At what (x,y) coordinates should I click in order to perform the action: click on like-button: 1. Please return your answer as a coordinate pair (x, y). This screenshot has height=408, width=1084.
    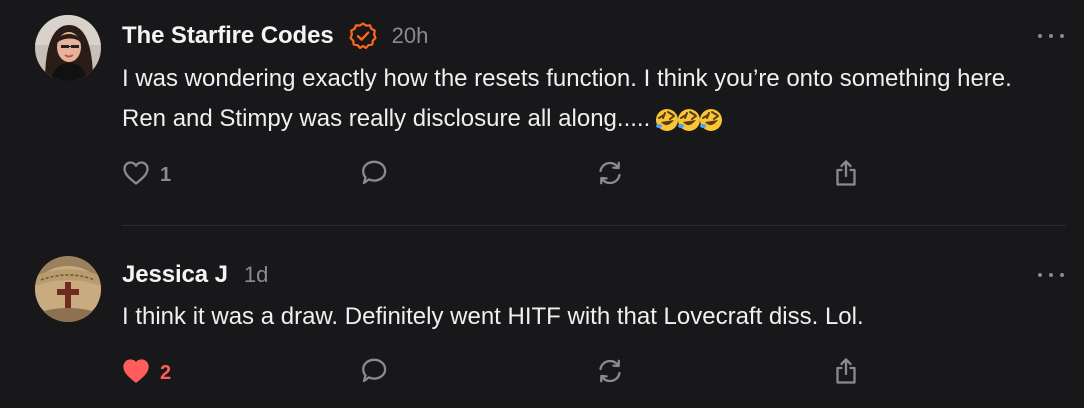
    Looking at the image, I should click on (146, 175).